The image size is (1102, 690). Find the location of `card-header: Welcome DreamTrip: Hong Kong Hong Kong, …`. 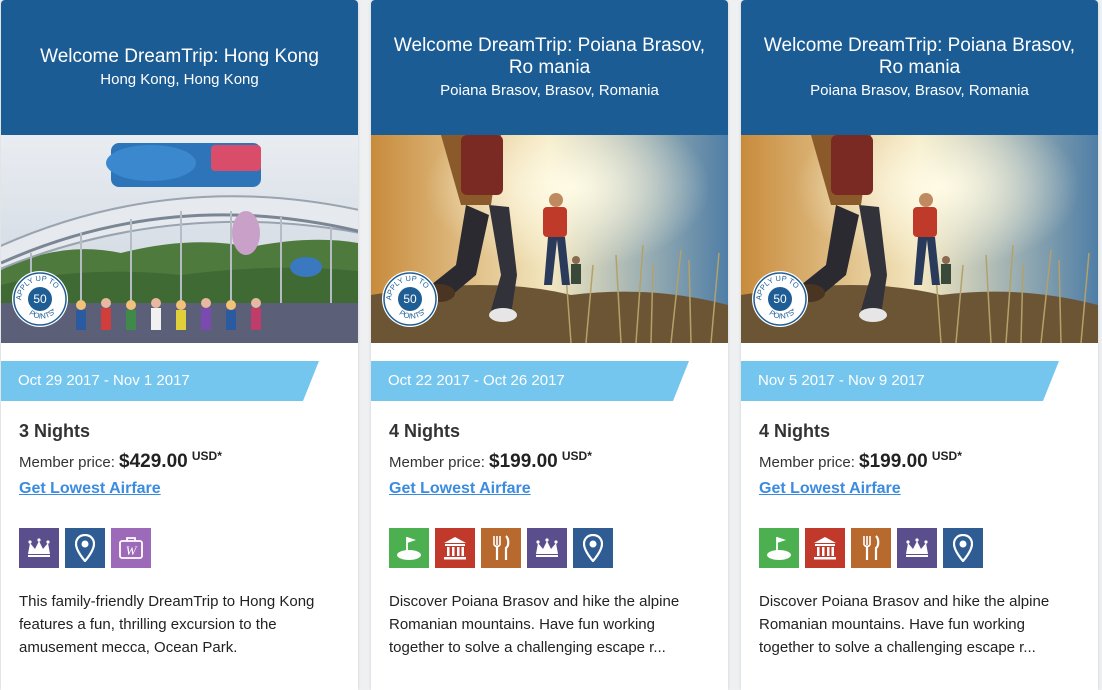

card-header: Welcome DreamTrip: Hong Kong Hong Kong, … is located at coordinates (179, 67).